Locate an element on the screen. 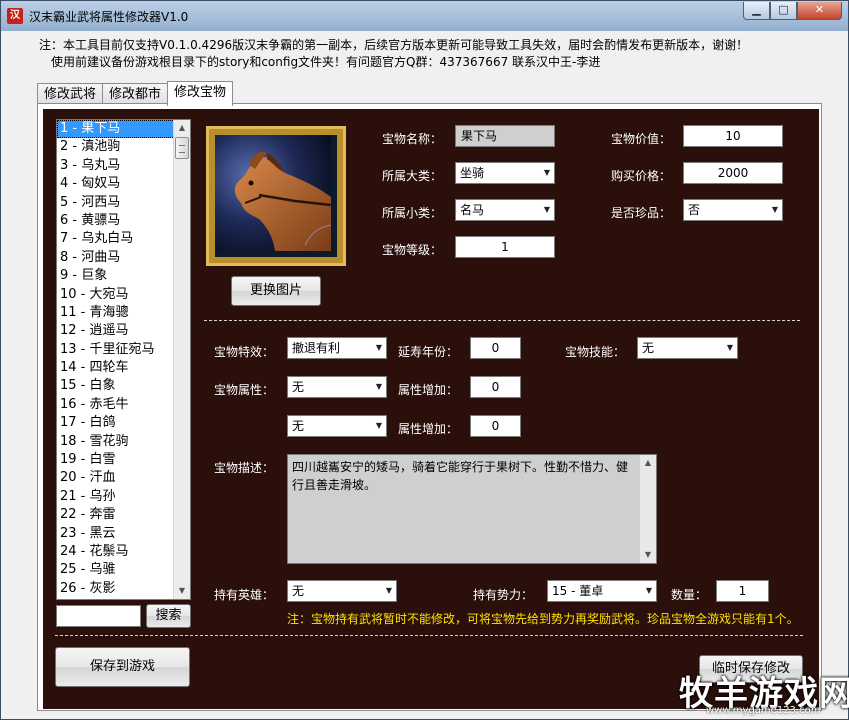 Image resolution: width=849 pixels, height=720 pixels. attr-label: 宝物属性： is located at coordinates (244, 390).